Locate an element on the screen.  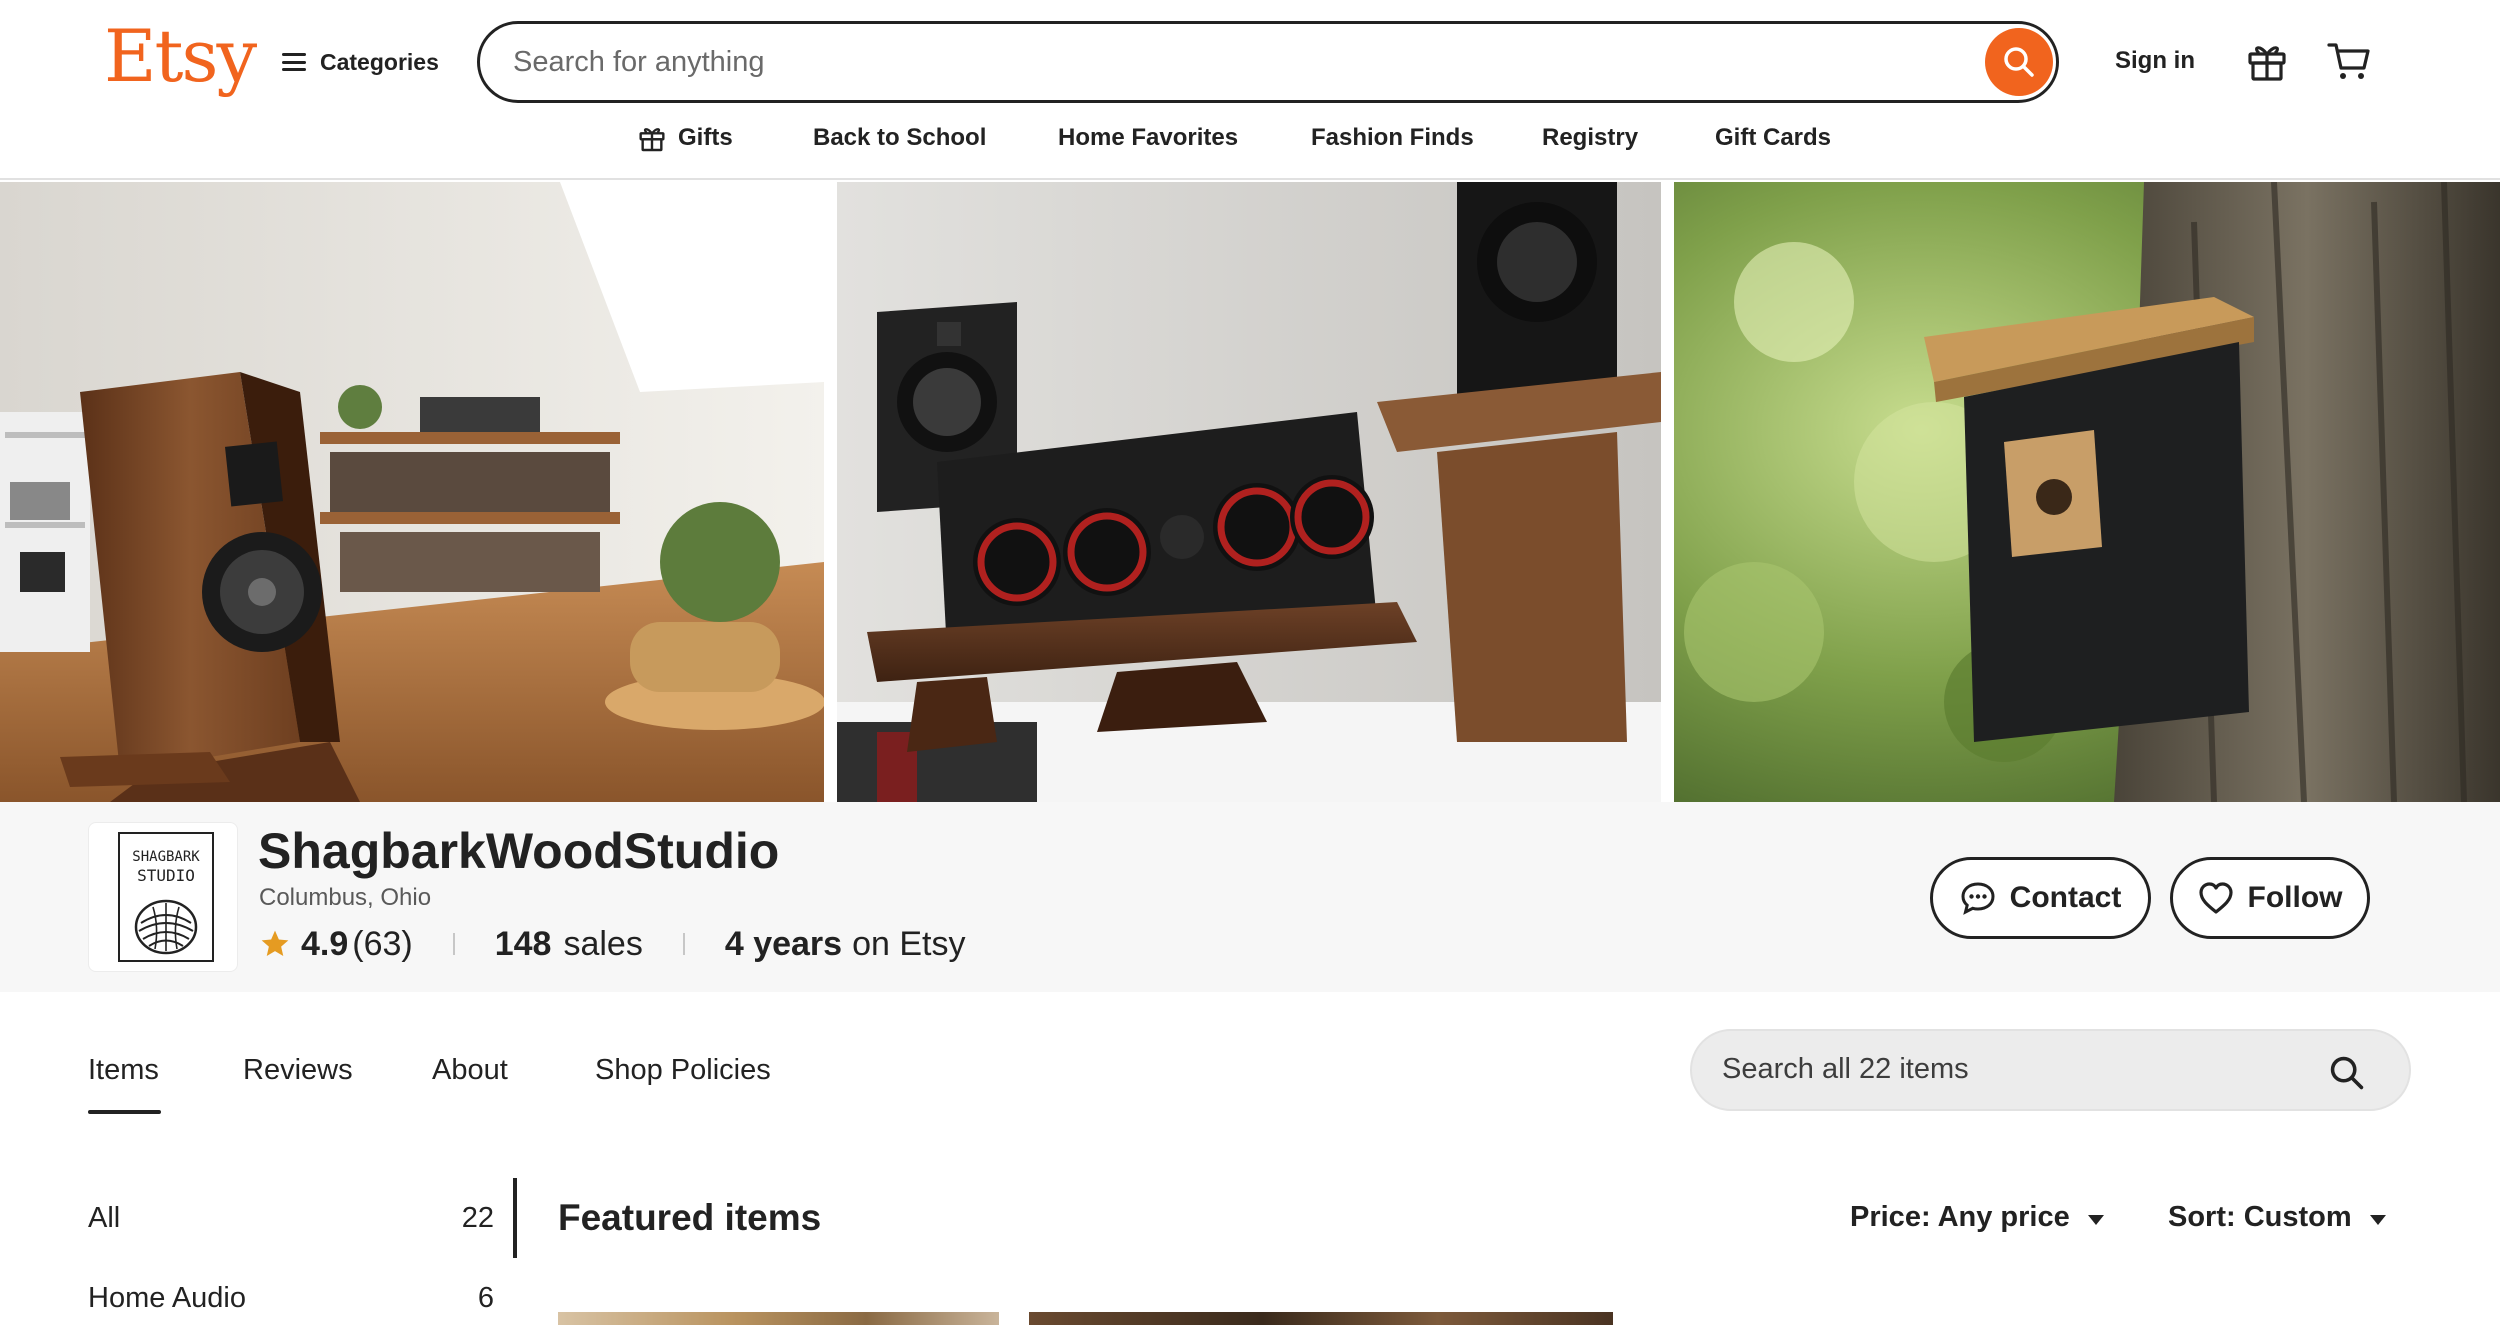
sidebar-active-indicator is located at coordinates (515, 1218).